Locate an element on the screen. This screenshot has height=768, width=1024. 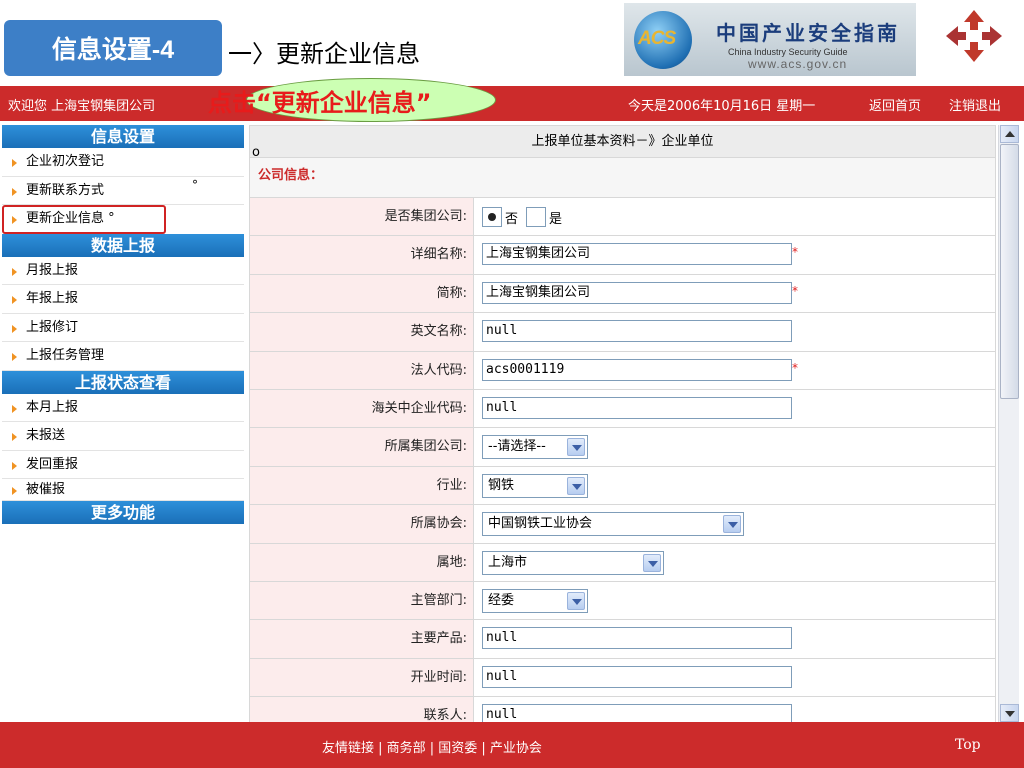
english-name-input: null is located at coordinates (637, 331).